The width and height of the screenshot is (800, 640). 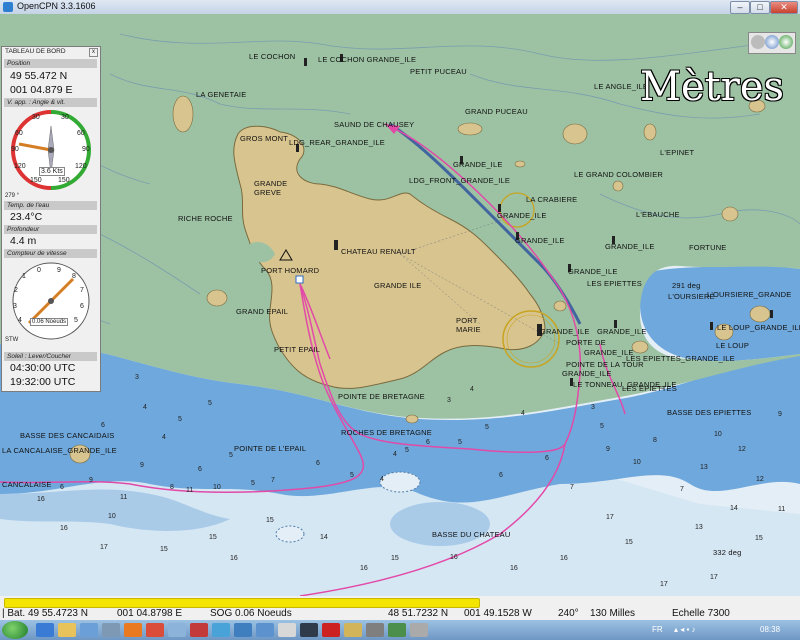 What do you see at coordinates (309, 630) in the screenshot?
I see `terminal-icon` at bounding box center [309, 630].